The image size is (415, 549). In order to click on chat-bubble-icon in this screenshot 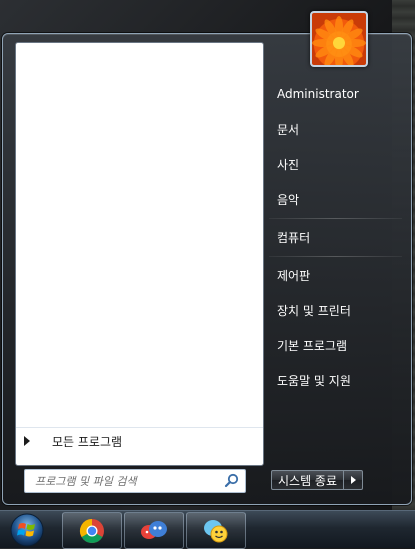, I will do `click(216, 530)`.